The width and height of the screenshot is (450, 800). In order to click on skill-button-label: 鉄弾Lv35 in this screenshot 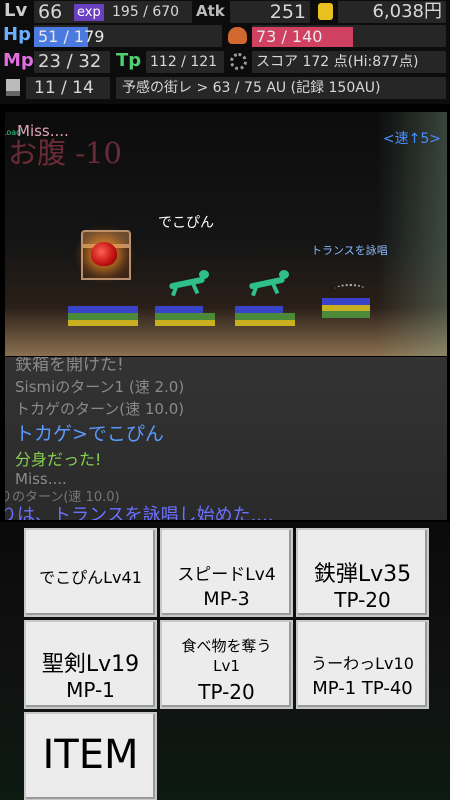, I will do `click(362, 574)`.